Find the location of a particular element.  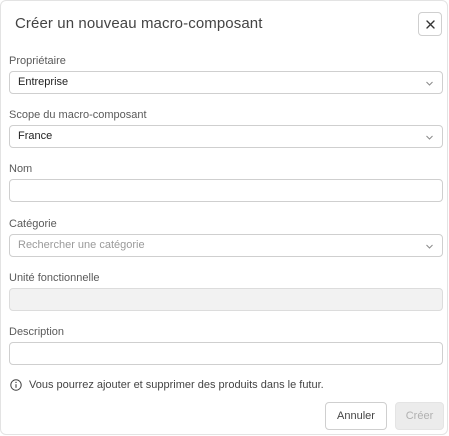

description-input is located at coordinates (226, 353).